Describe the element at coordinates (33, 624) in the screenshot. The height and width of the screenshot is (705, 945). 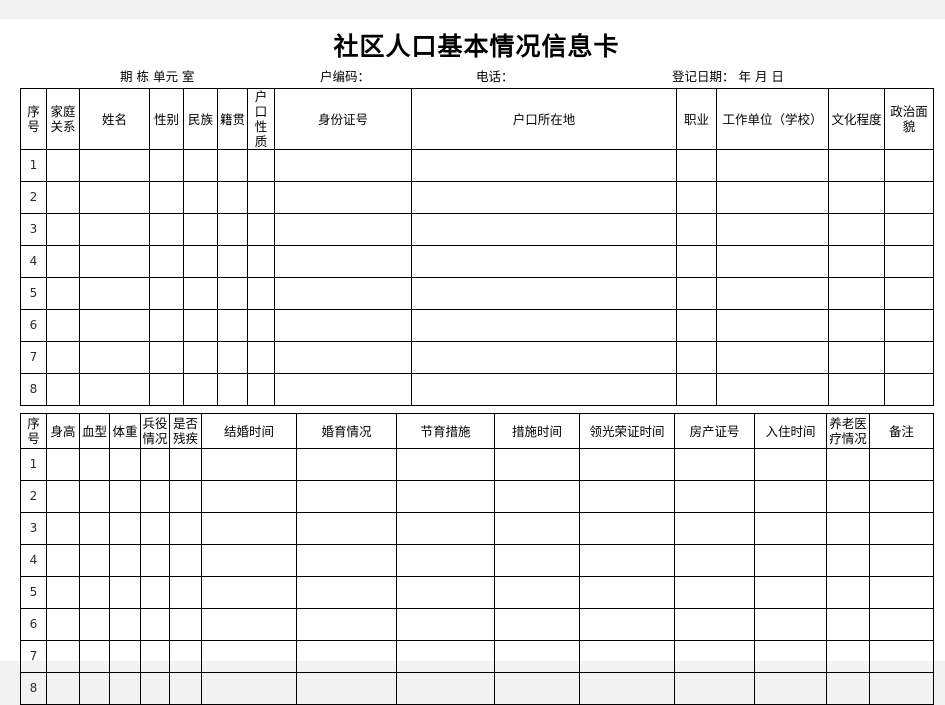
I see `cell-index: 6` at that location.